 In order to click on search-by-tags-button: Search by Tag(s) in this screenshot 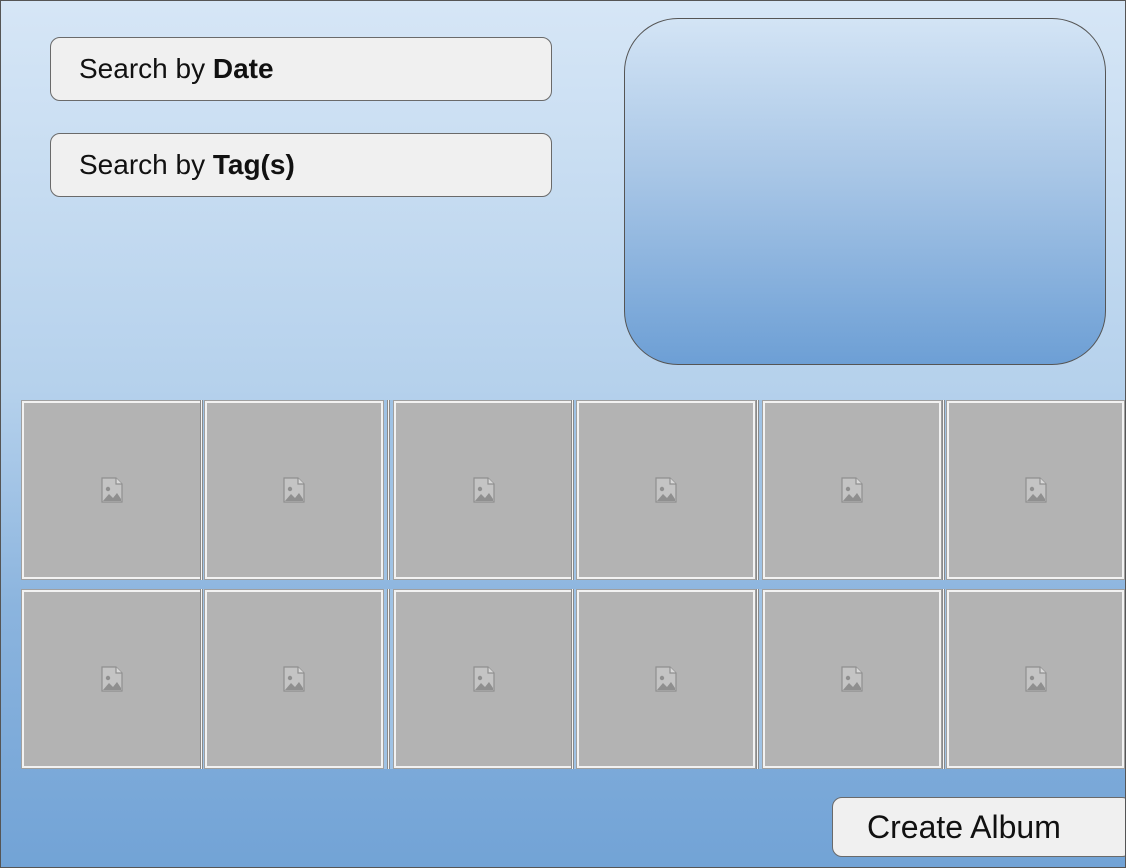, I will do `click(301, 165)`.